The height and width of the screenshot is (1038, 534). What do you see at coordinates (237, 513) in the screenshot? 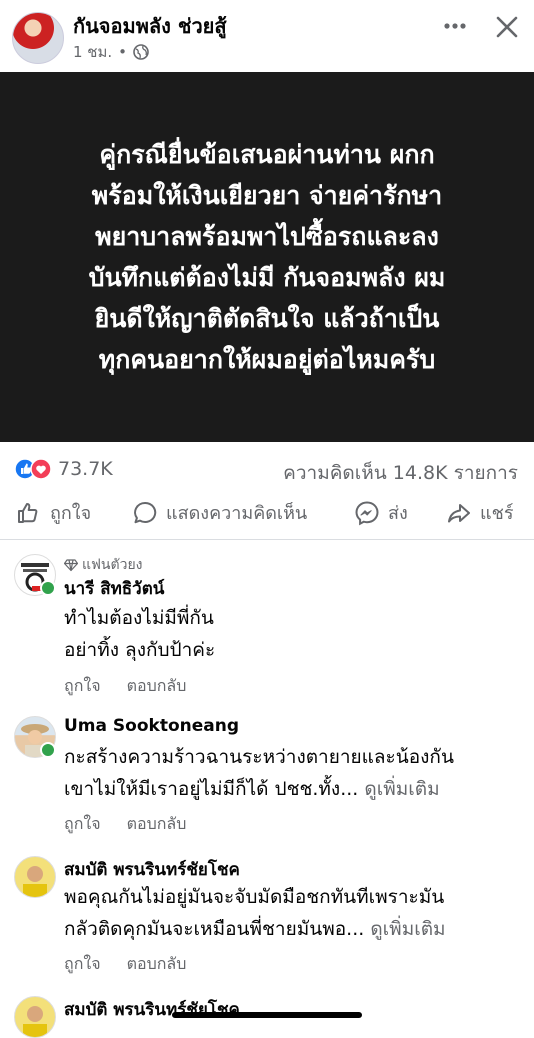
I see `comment-label: แสดงความคิดเห็น` at bounding box center [237, 513].